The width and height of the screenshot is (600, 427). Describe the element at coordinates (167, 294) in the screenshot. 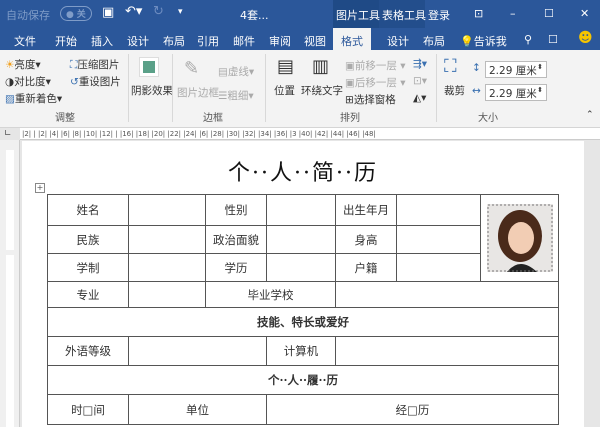

I see `major-cell` at that location.